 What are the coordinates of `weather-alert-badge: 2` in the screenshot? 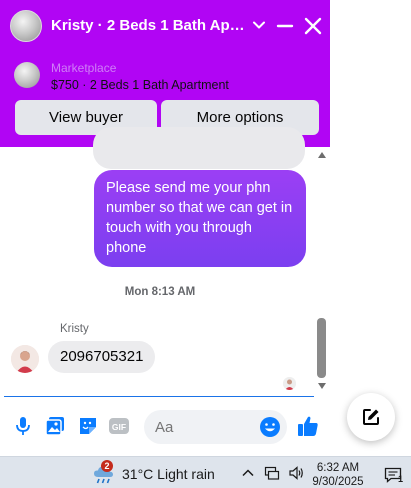 It's located at (107, 466).